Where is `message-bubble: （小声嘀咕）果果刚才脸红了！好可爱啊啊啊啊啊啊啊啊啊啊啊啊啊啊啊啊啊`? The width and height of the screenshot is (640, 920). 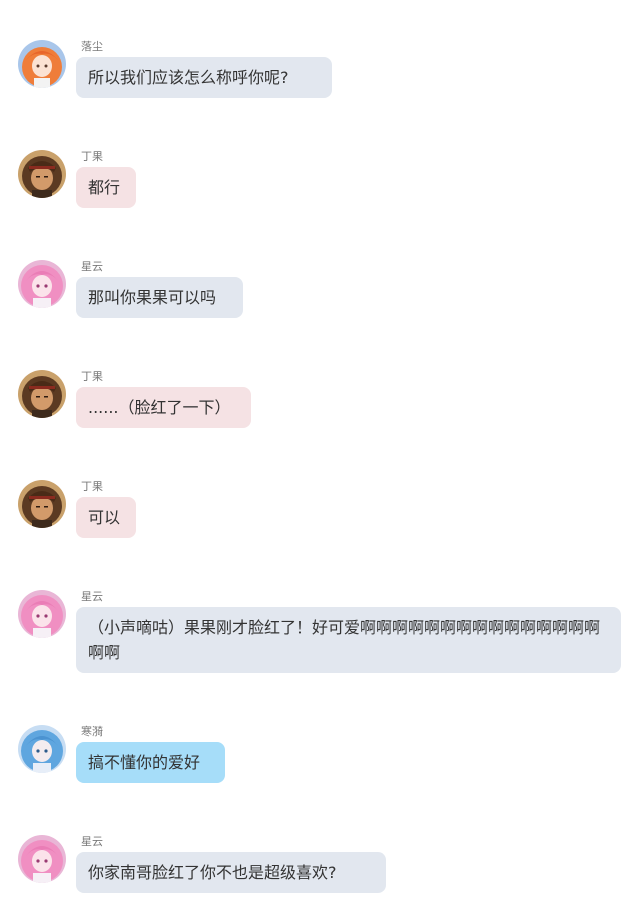
message-bubble: （小声嘀咕）果果刚才脸红了！好可爱啊啊啊啊啊啊啊啊啊啊啊啊啊啊啊啊啊 is located at coordinates (348, 640).